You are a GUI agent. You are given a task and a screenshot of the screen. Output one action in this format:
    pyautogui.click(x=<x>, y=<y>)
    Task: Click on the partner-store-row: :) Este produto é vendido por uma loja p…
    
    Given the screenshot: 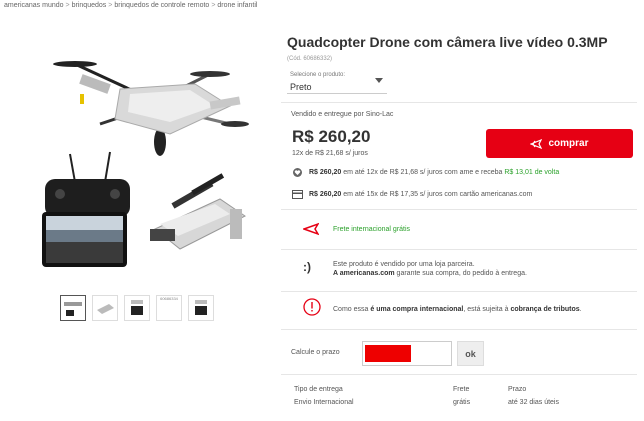 What is the action you would take?
    pyautogui.click(x=459, y=268)
    